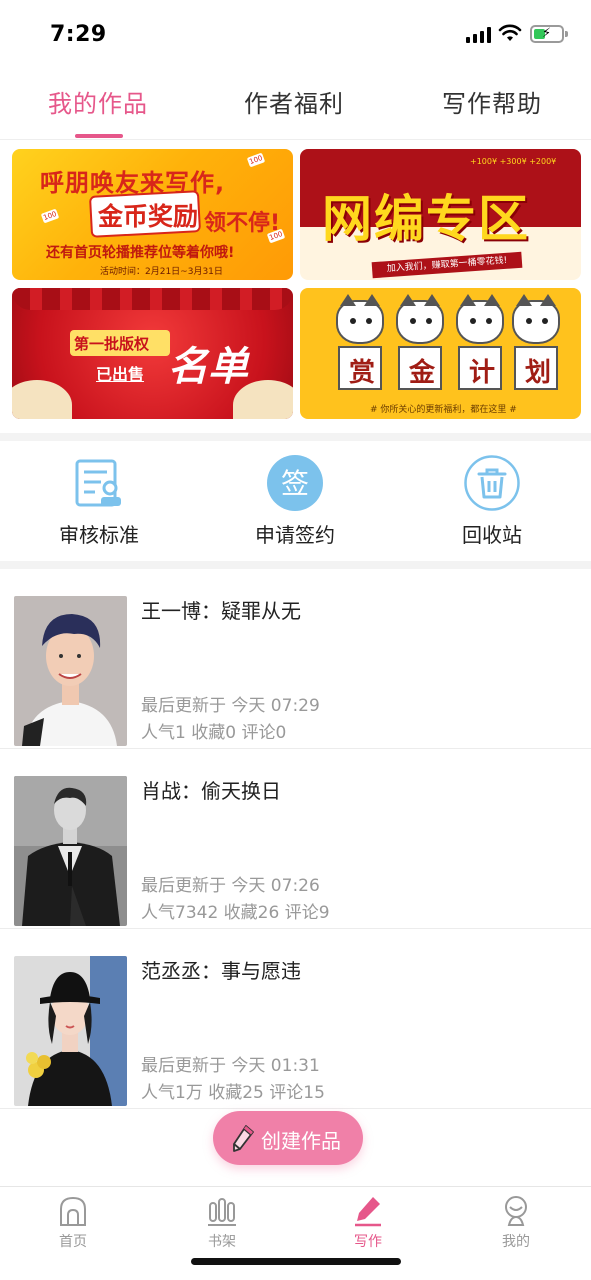  What do you see at coordinates (294, 101) in the screenshot?
I see `tab-author-benefits: 作者福利` at bounding box center [294, 101].